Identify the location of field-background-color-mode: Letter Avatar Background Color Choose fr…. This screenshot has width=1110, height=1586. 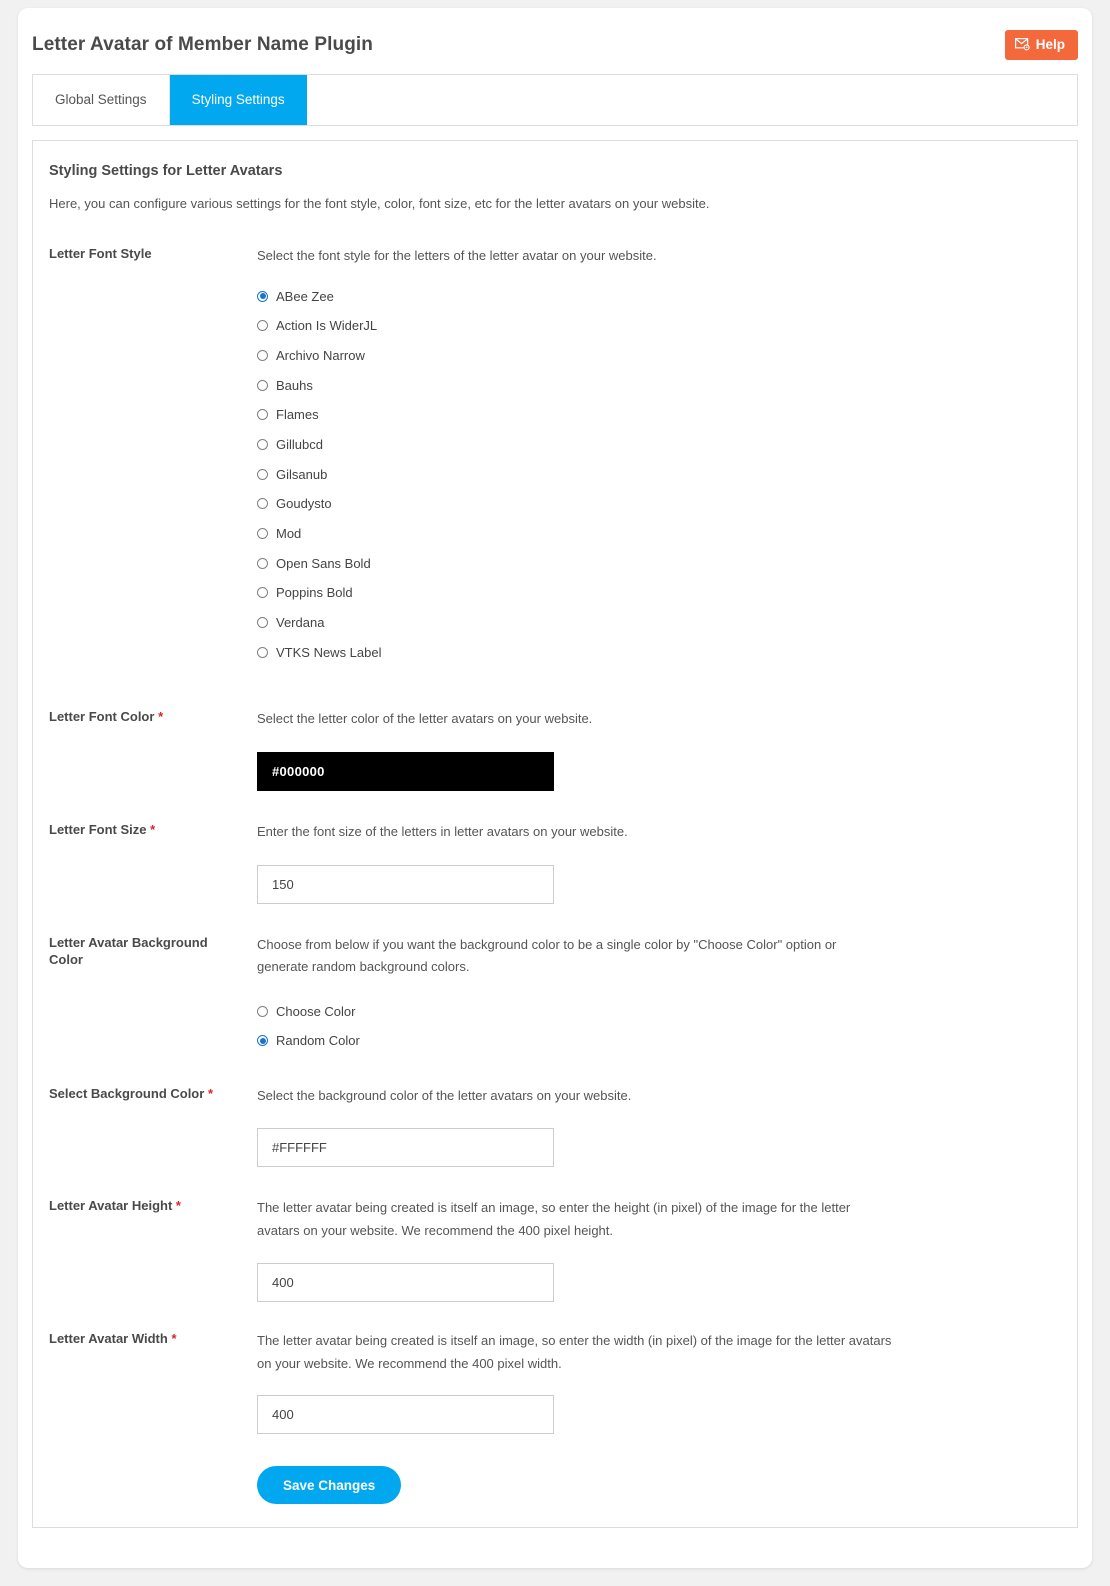
(555, 995).